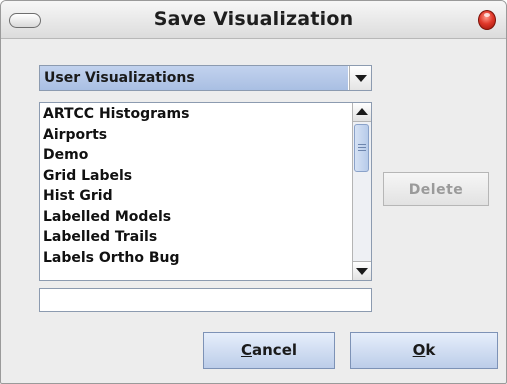 The width and height of the screenshot is (507, 384). Describe the element at coordinates (362, 112) in the screenshot. I see `scroll-up-arrow-icon` at that location.